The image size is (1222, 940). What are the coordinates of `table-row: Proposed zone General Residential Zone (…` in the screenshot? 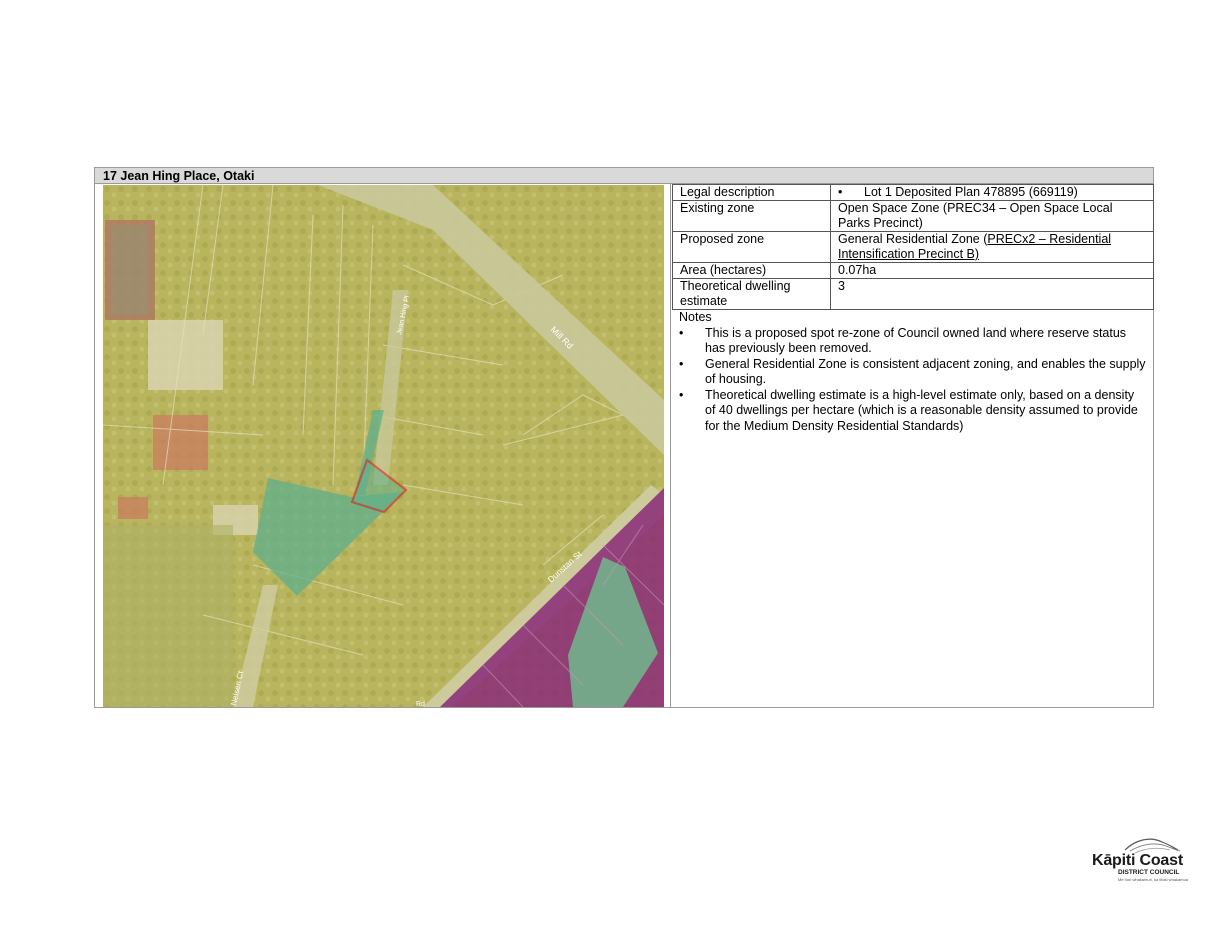 It's located at (913, 247).